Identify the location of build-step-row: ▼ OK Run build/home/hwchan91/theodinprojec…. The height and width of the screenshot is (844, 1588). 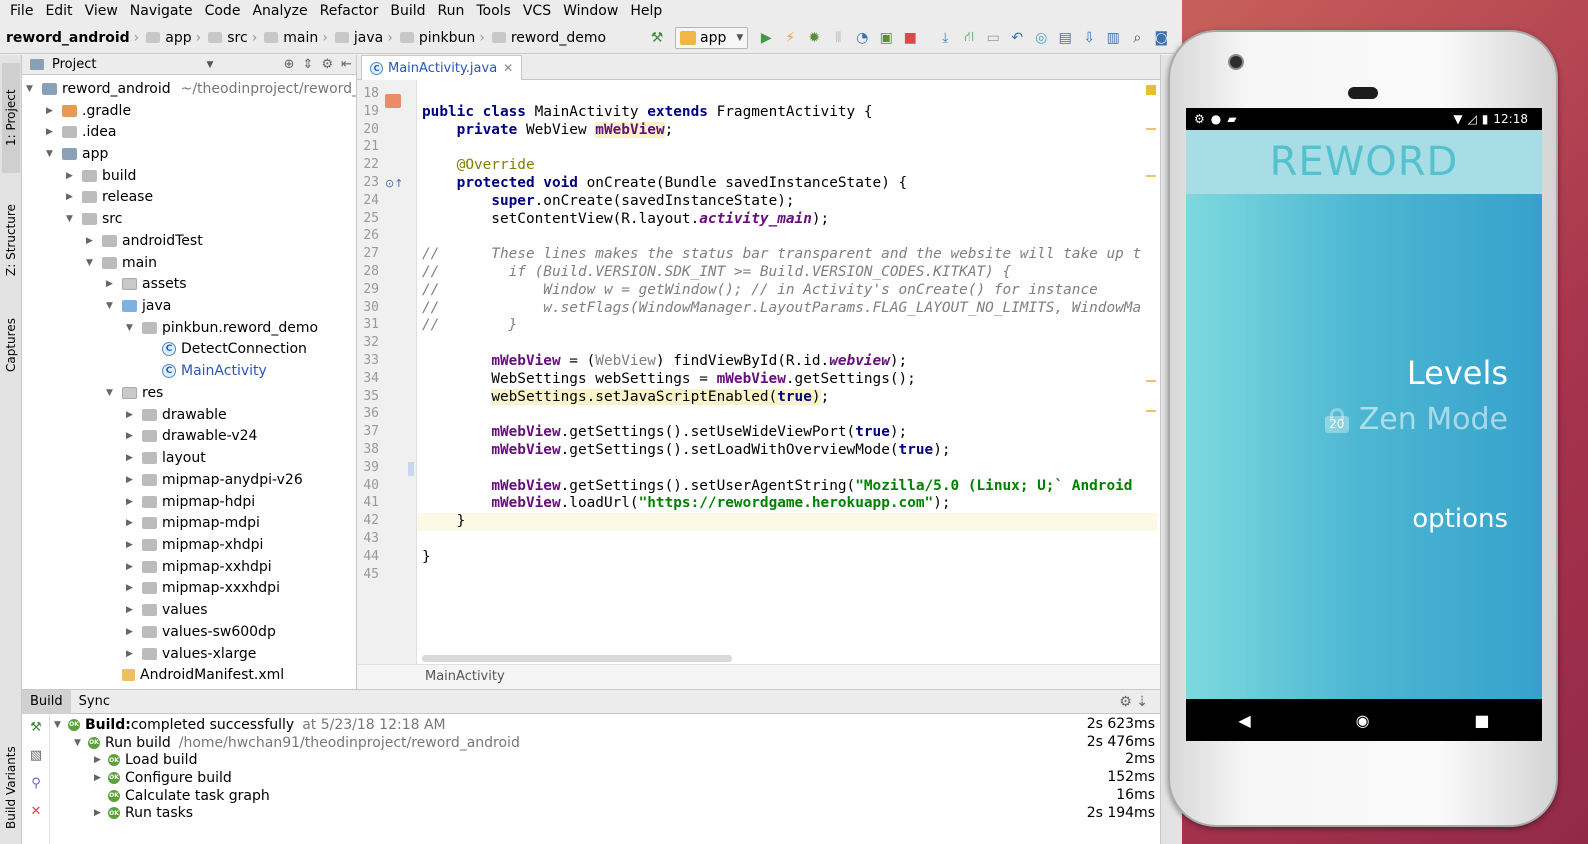
(297, 743).